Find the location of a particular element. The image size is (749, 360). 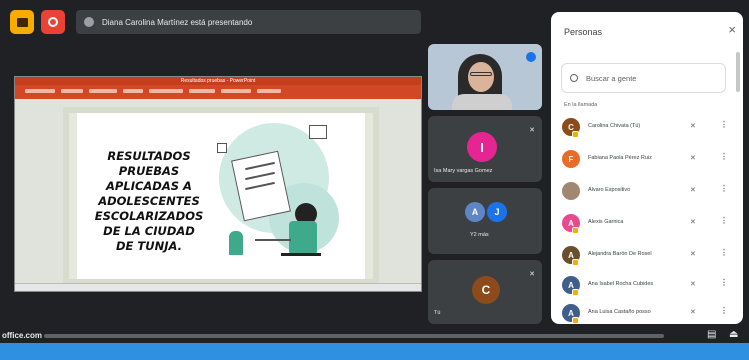

present-icon is located at coordinates (22, 22).